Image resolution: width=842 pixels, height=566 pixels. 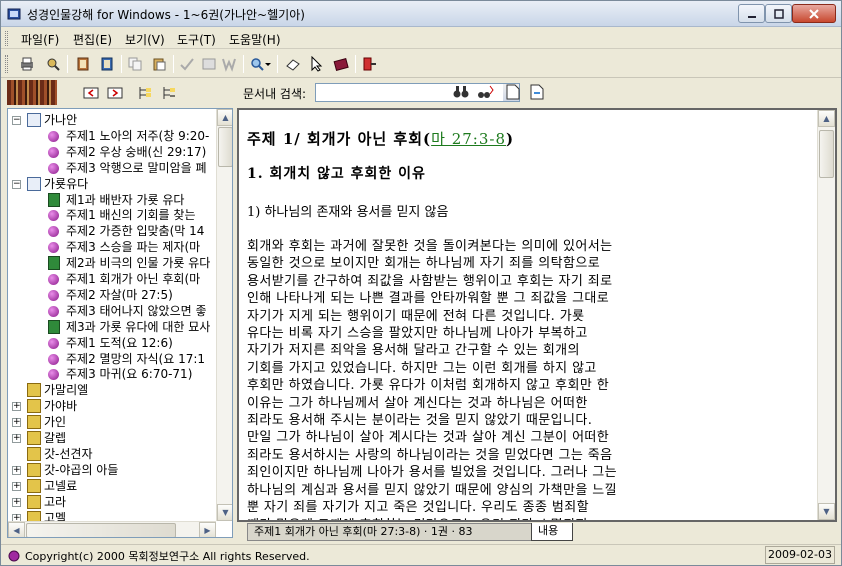 I want to click on paste-icon, so click(x=159, y=64).